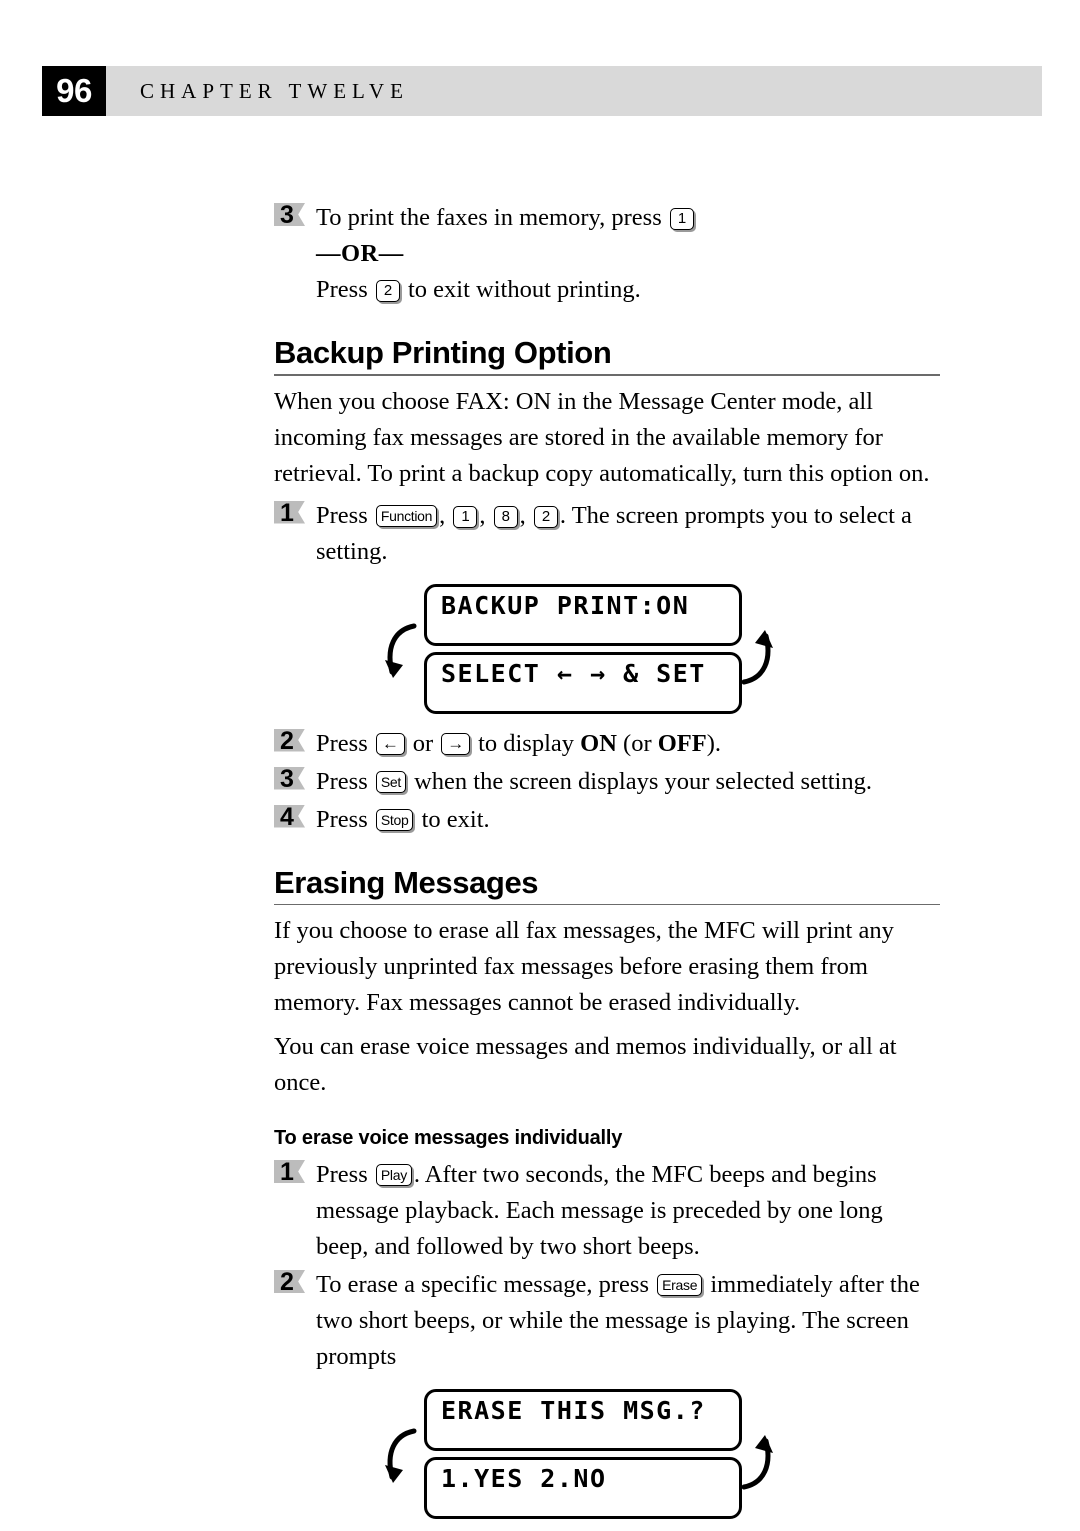  Describe the element at coordinates (489, 217) in the screenshot. I see `step-text-before: To print the faxes in memory, press` at that location.